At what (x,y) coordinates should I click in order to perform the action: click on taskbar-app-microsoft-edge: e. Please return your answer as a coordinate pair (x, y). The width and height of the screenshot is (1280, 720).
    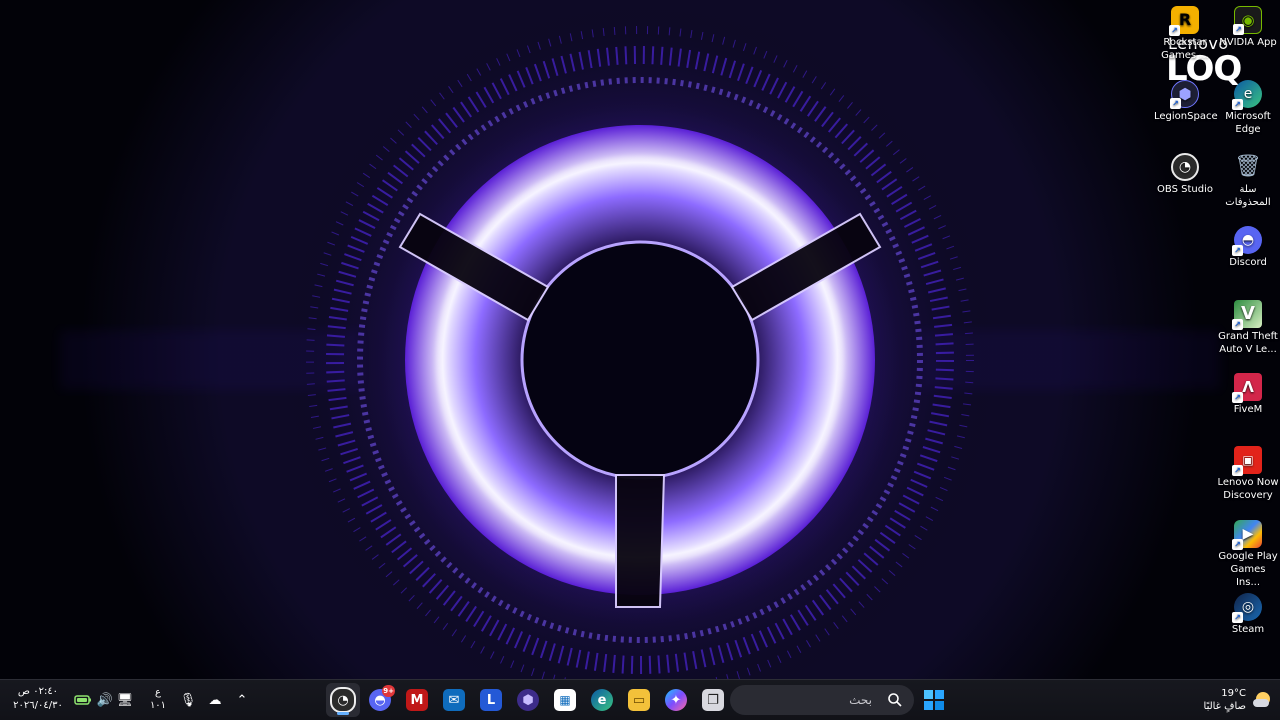
    Looking at the image, I should click on (602, 700).